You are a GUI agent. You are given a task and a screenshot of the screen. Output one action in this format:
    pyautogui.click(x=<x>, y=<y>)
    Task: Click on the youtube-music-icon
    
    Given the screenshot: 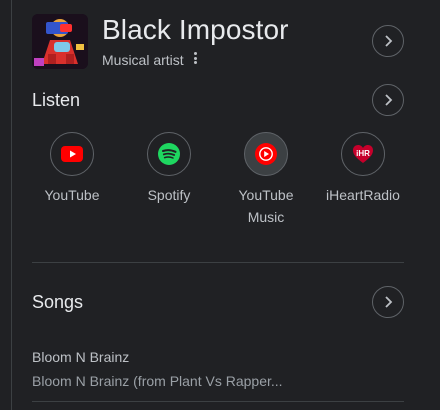 What is the action you would take?
    pyautogui.click(x=266, y=154)
    